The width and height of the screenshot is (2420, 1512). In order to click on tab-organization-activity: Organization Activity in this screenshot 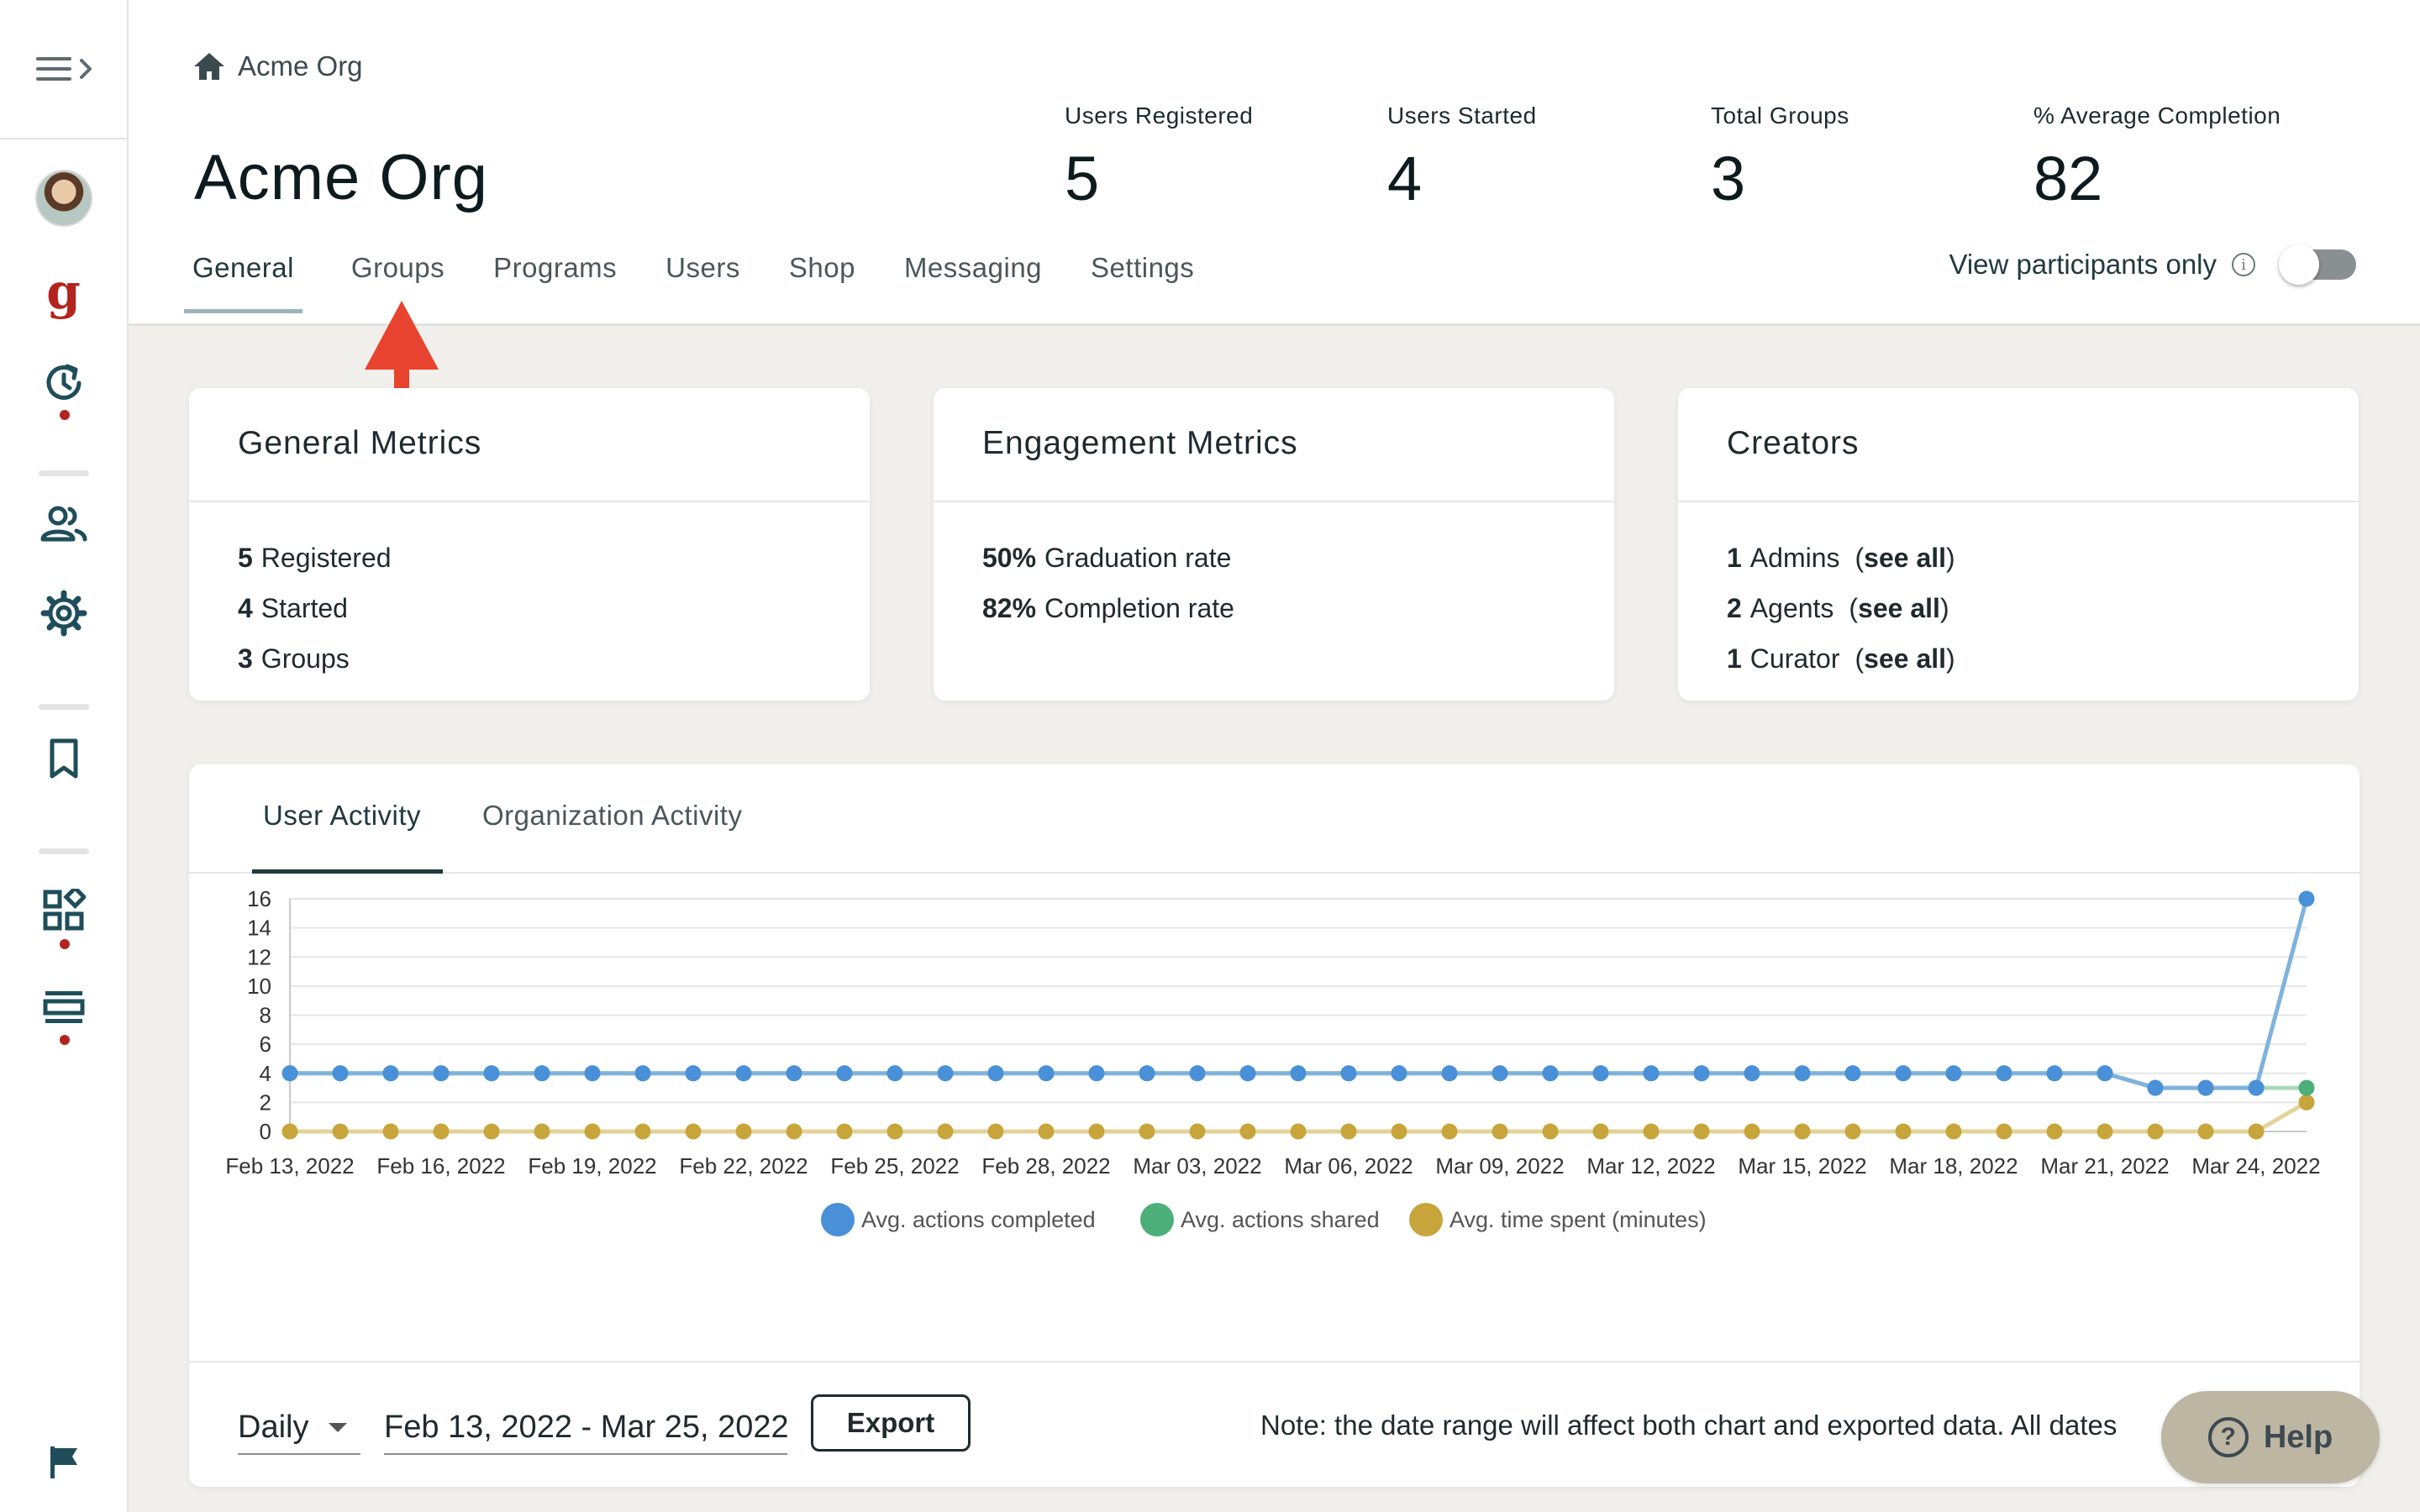, I will do `click(612, 816)`.